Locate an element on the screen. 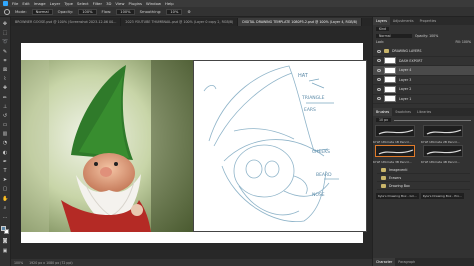  clone-stamp-tool-icon: ⊥ is located at coordinates (5, 107).